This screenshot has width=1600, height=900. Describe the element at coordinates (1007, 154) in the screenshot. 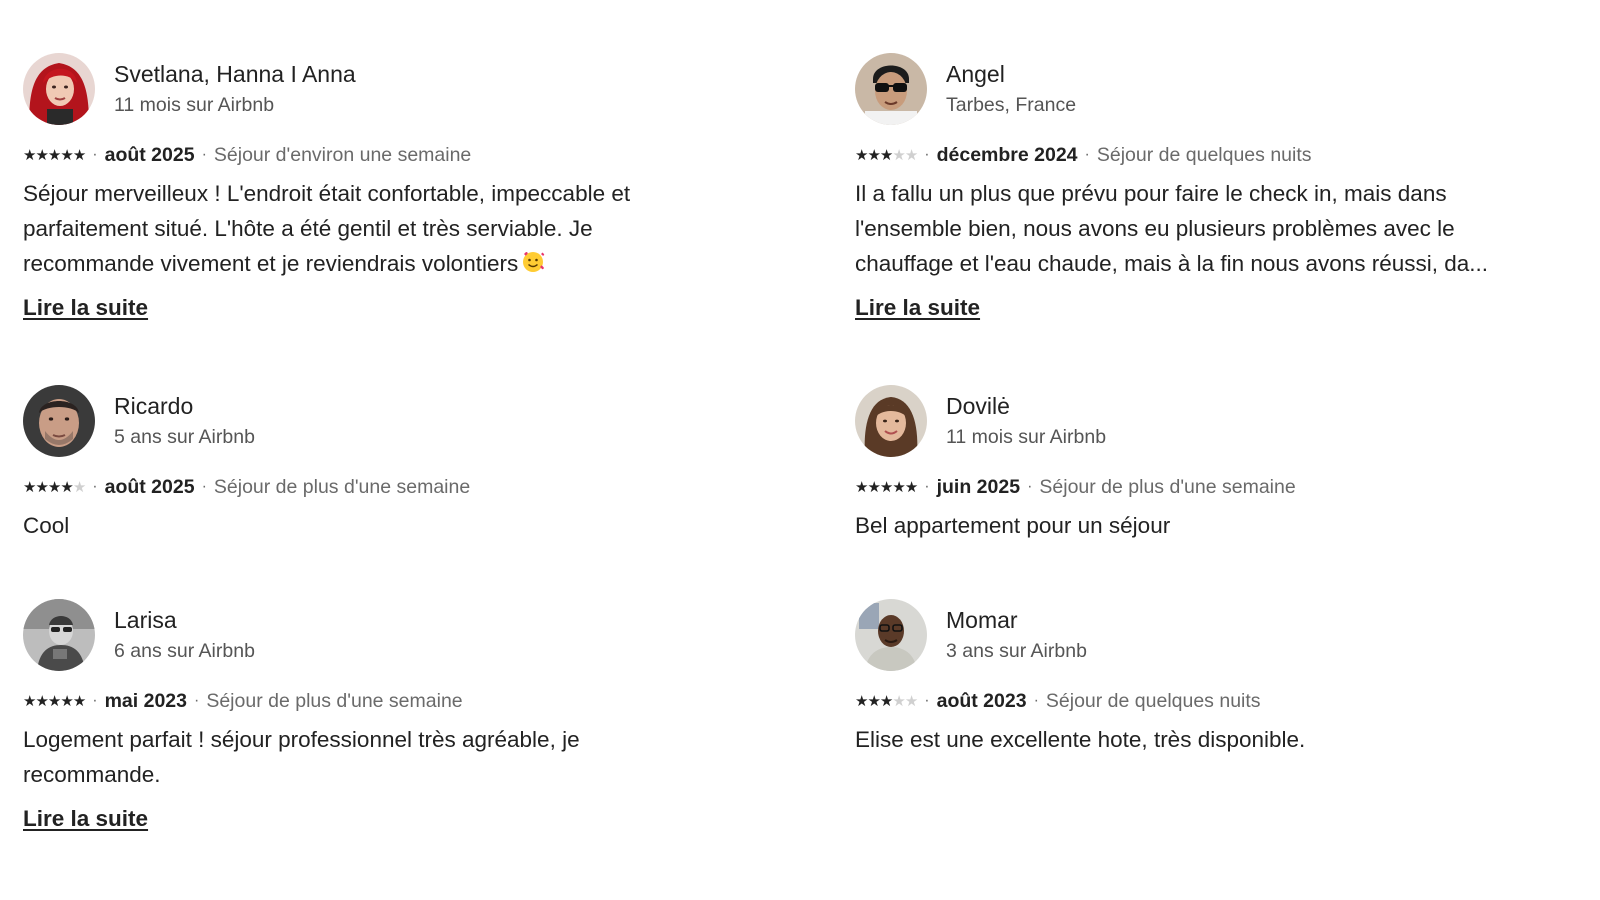

I see `review-date: décembre 2024` at that location.